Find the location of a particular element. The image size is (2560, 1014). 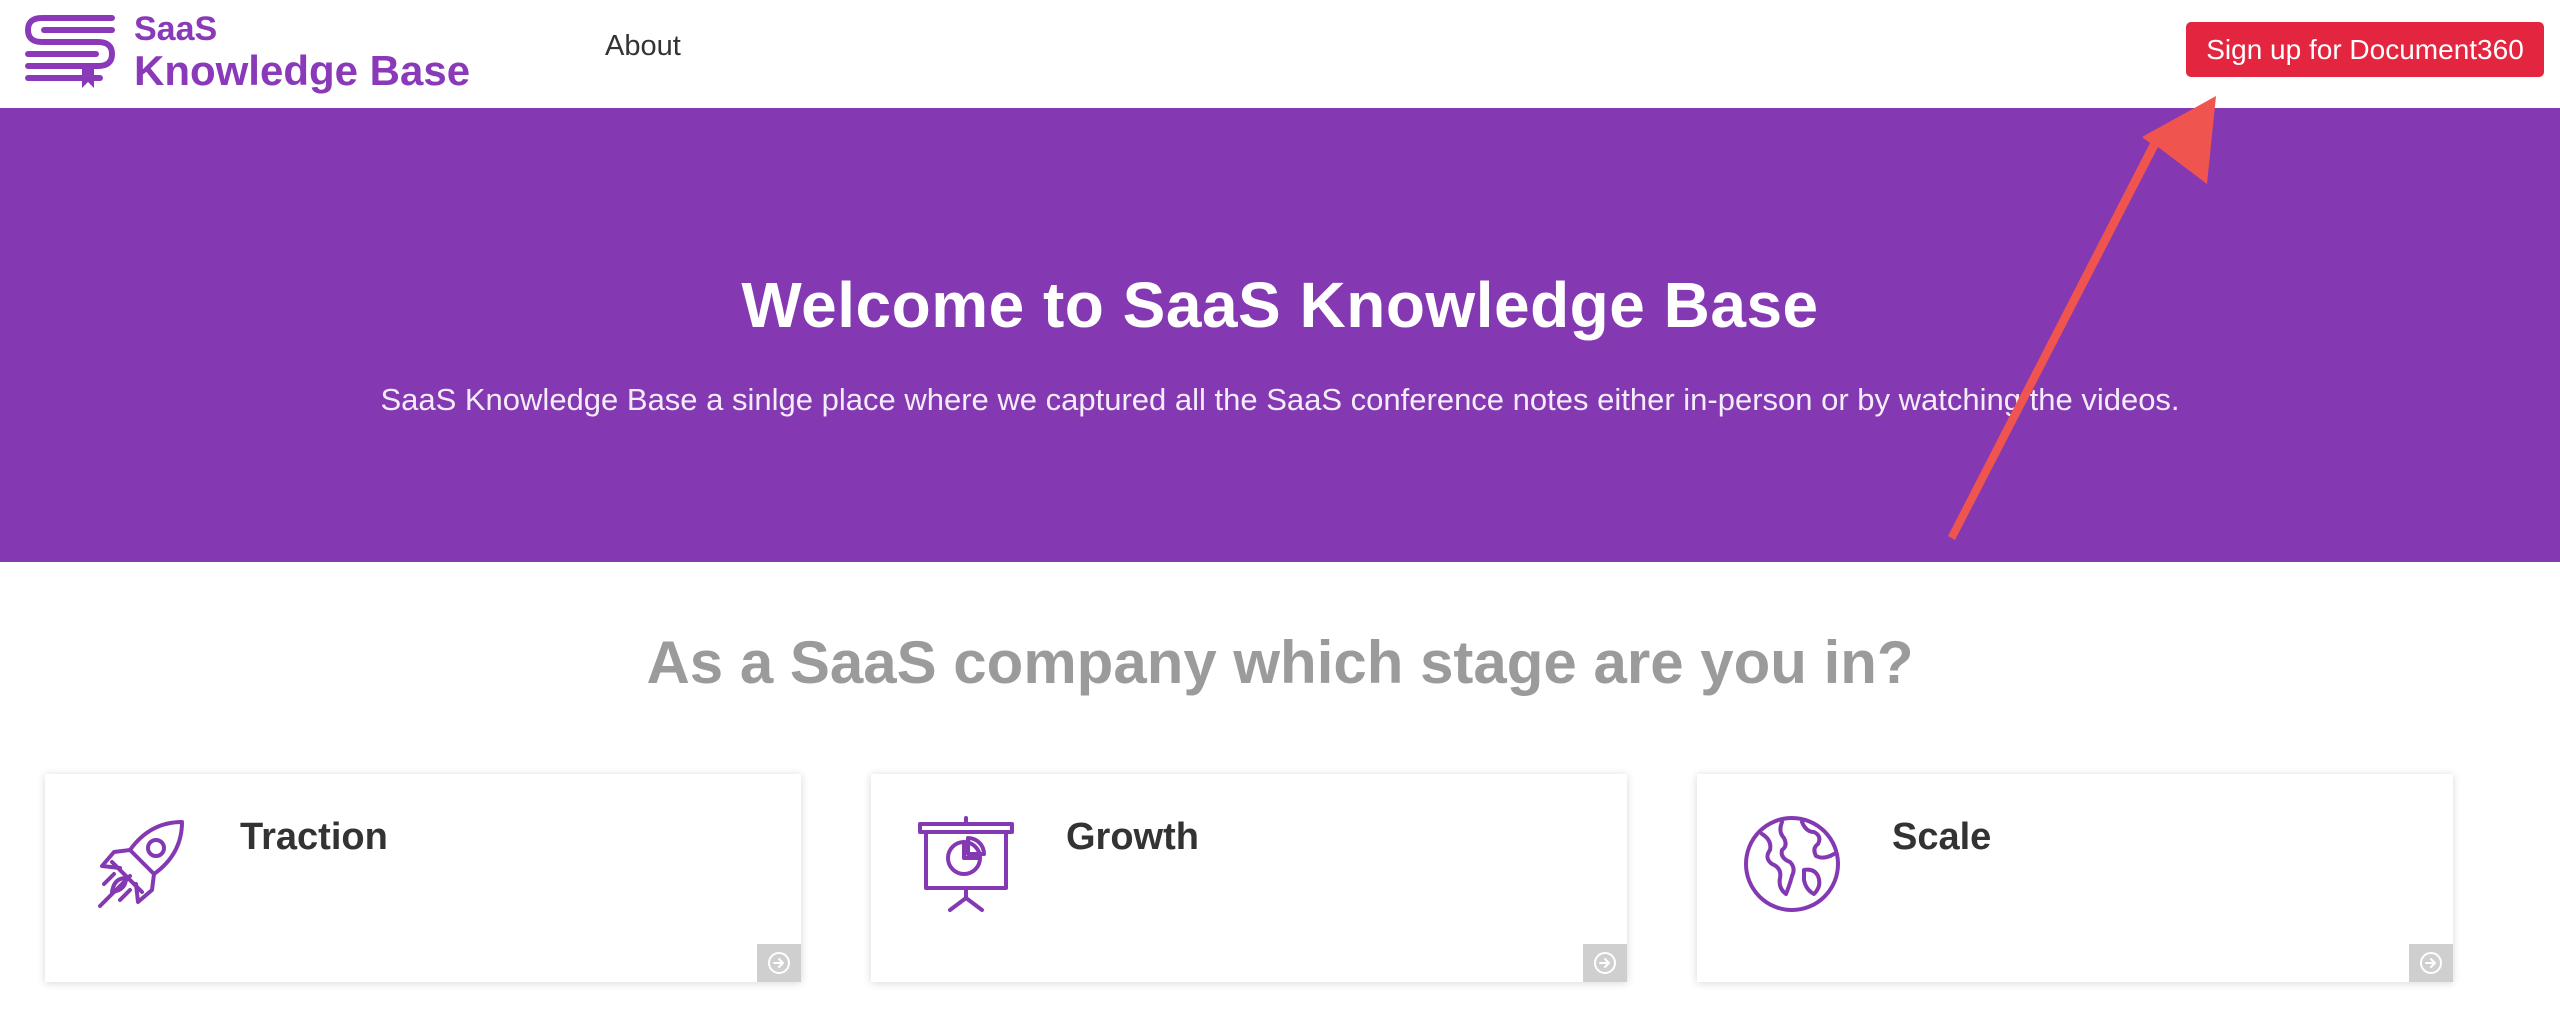

site-logo: SaaS Knowledge Base is located at coordinates (245, 52).